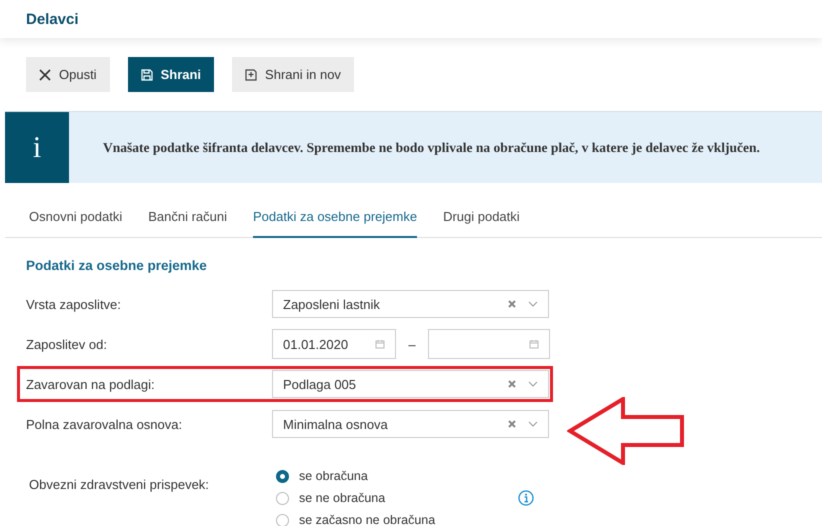 This screenshot has height=526, width=822. What do you see at coordinates (37, 147) in the screenshot?
I see `info-icon: i` at bounding box center [37, 147].